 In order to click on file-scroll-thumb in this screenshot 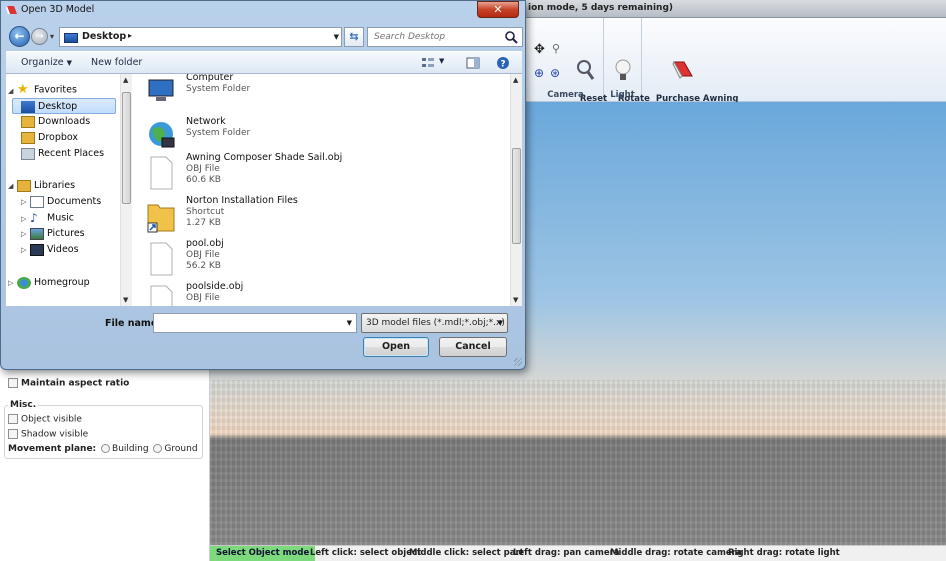, I will do `click(516, 196)`.